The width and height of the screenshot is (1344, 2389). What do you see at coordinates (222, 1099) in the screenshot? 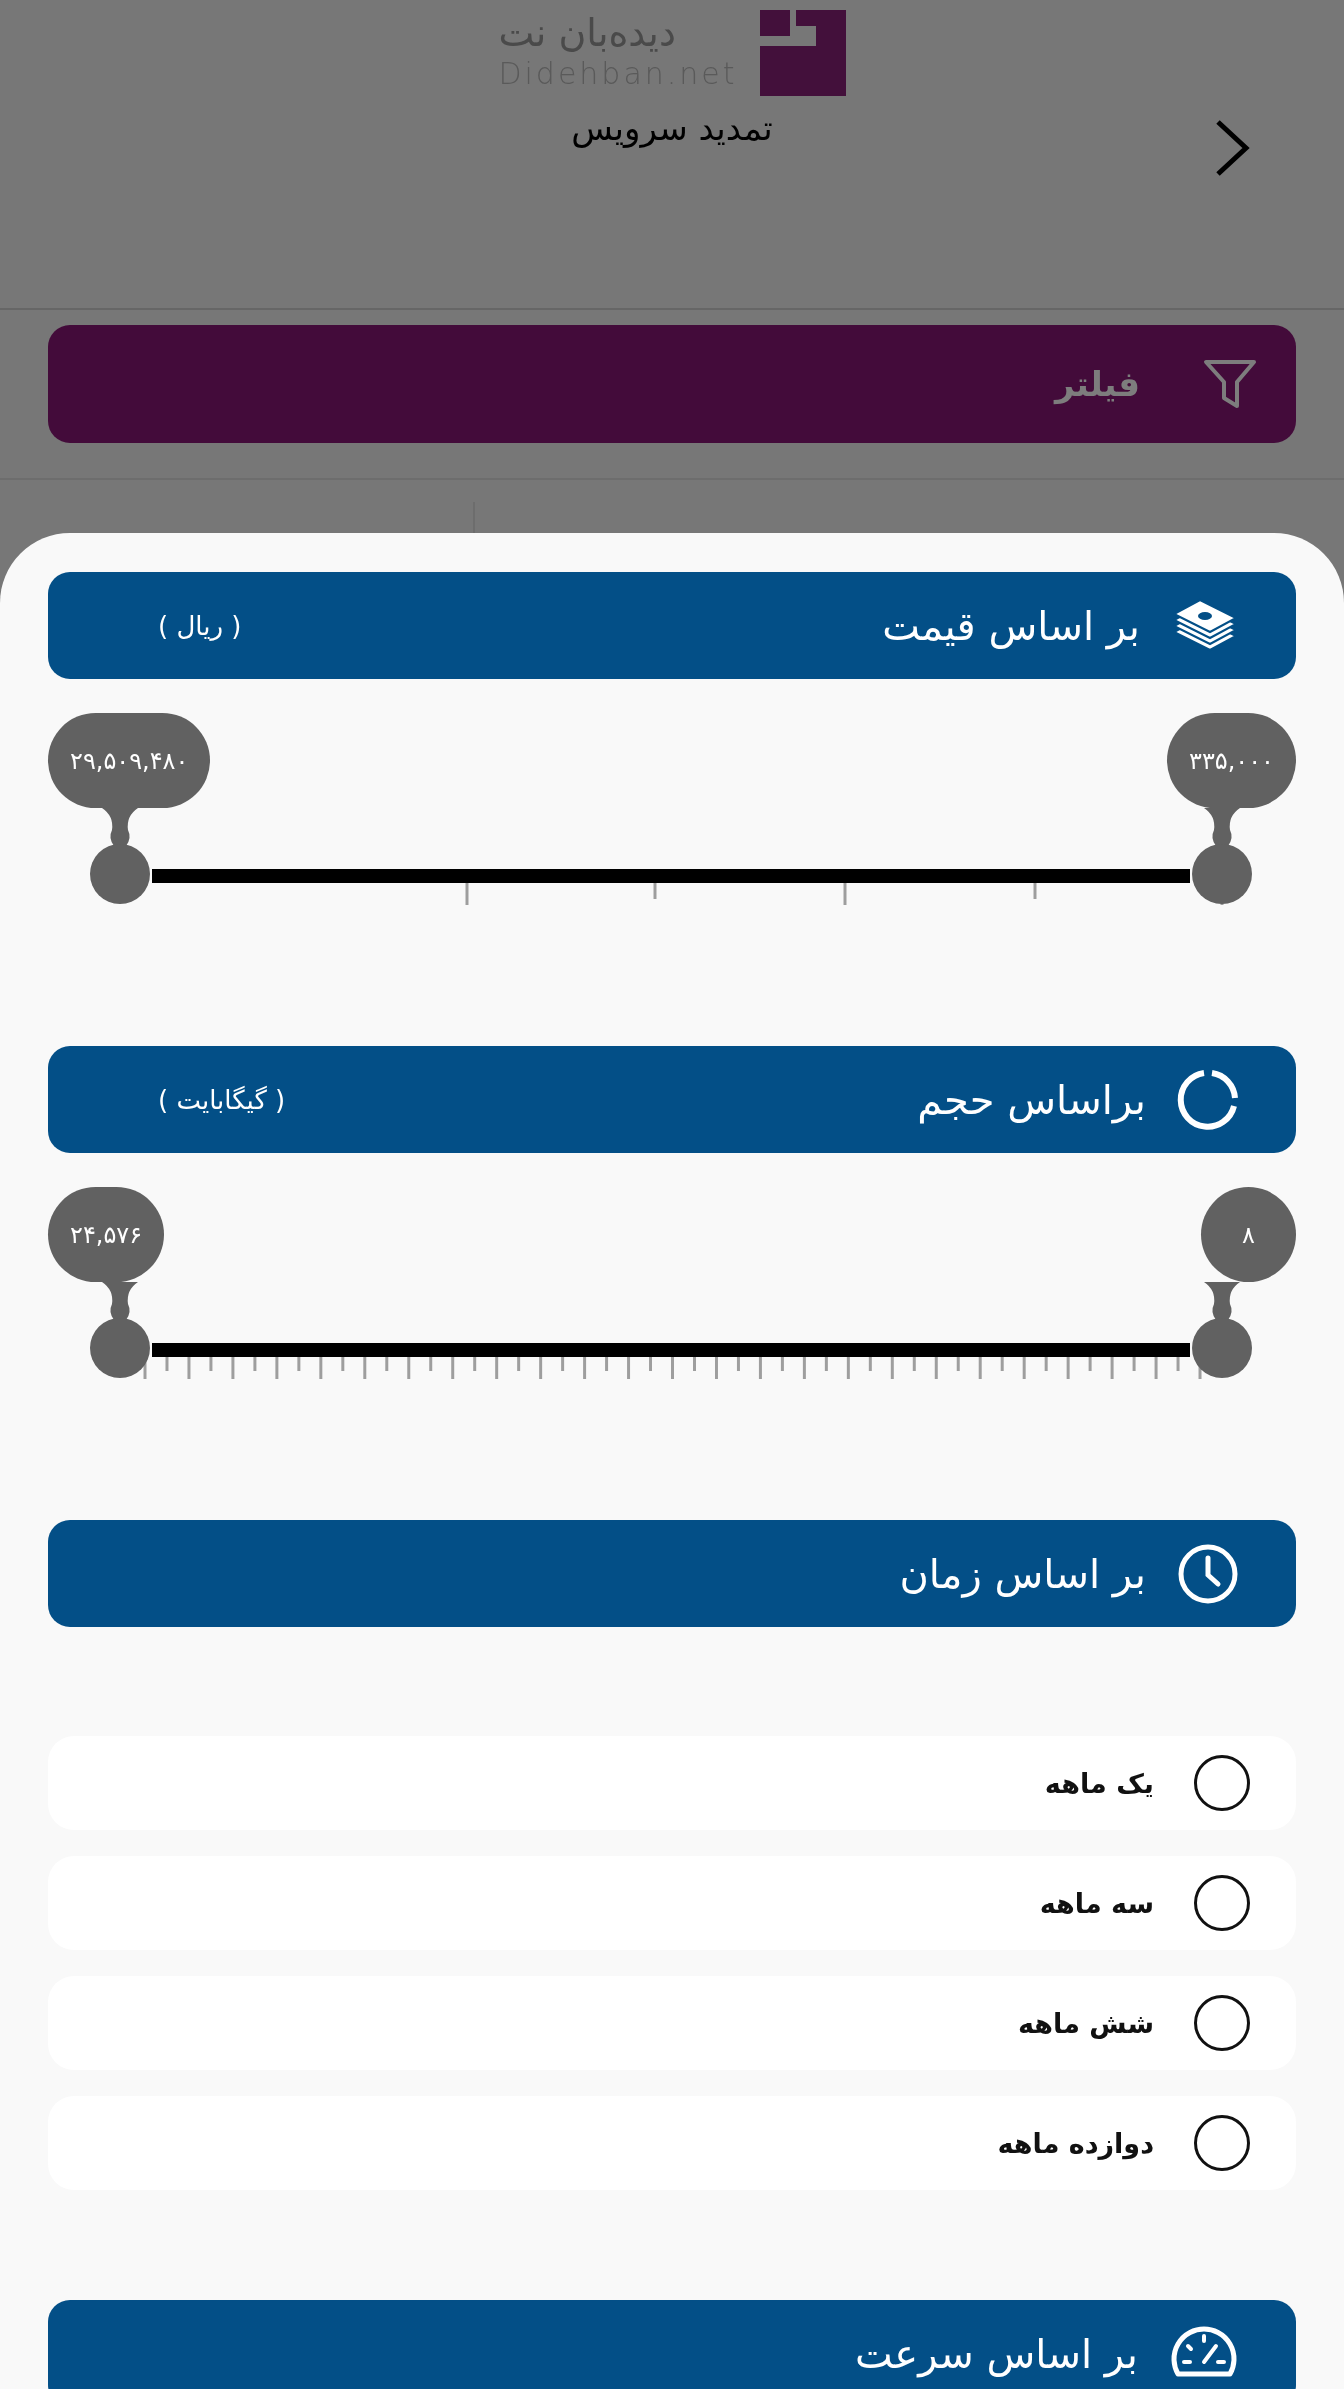
I see `unit-label: ( گیگابایت )` at bounding box center [222, 1099].